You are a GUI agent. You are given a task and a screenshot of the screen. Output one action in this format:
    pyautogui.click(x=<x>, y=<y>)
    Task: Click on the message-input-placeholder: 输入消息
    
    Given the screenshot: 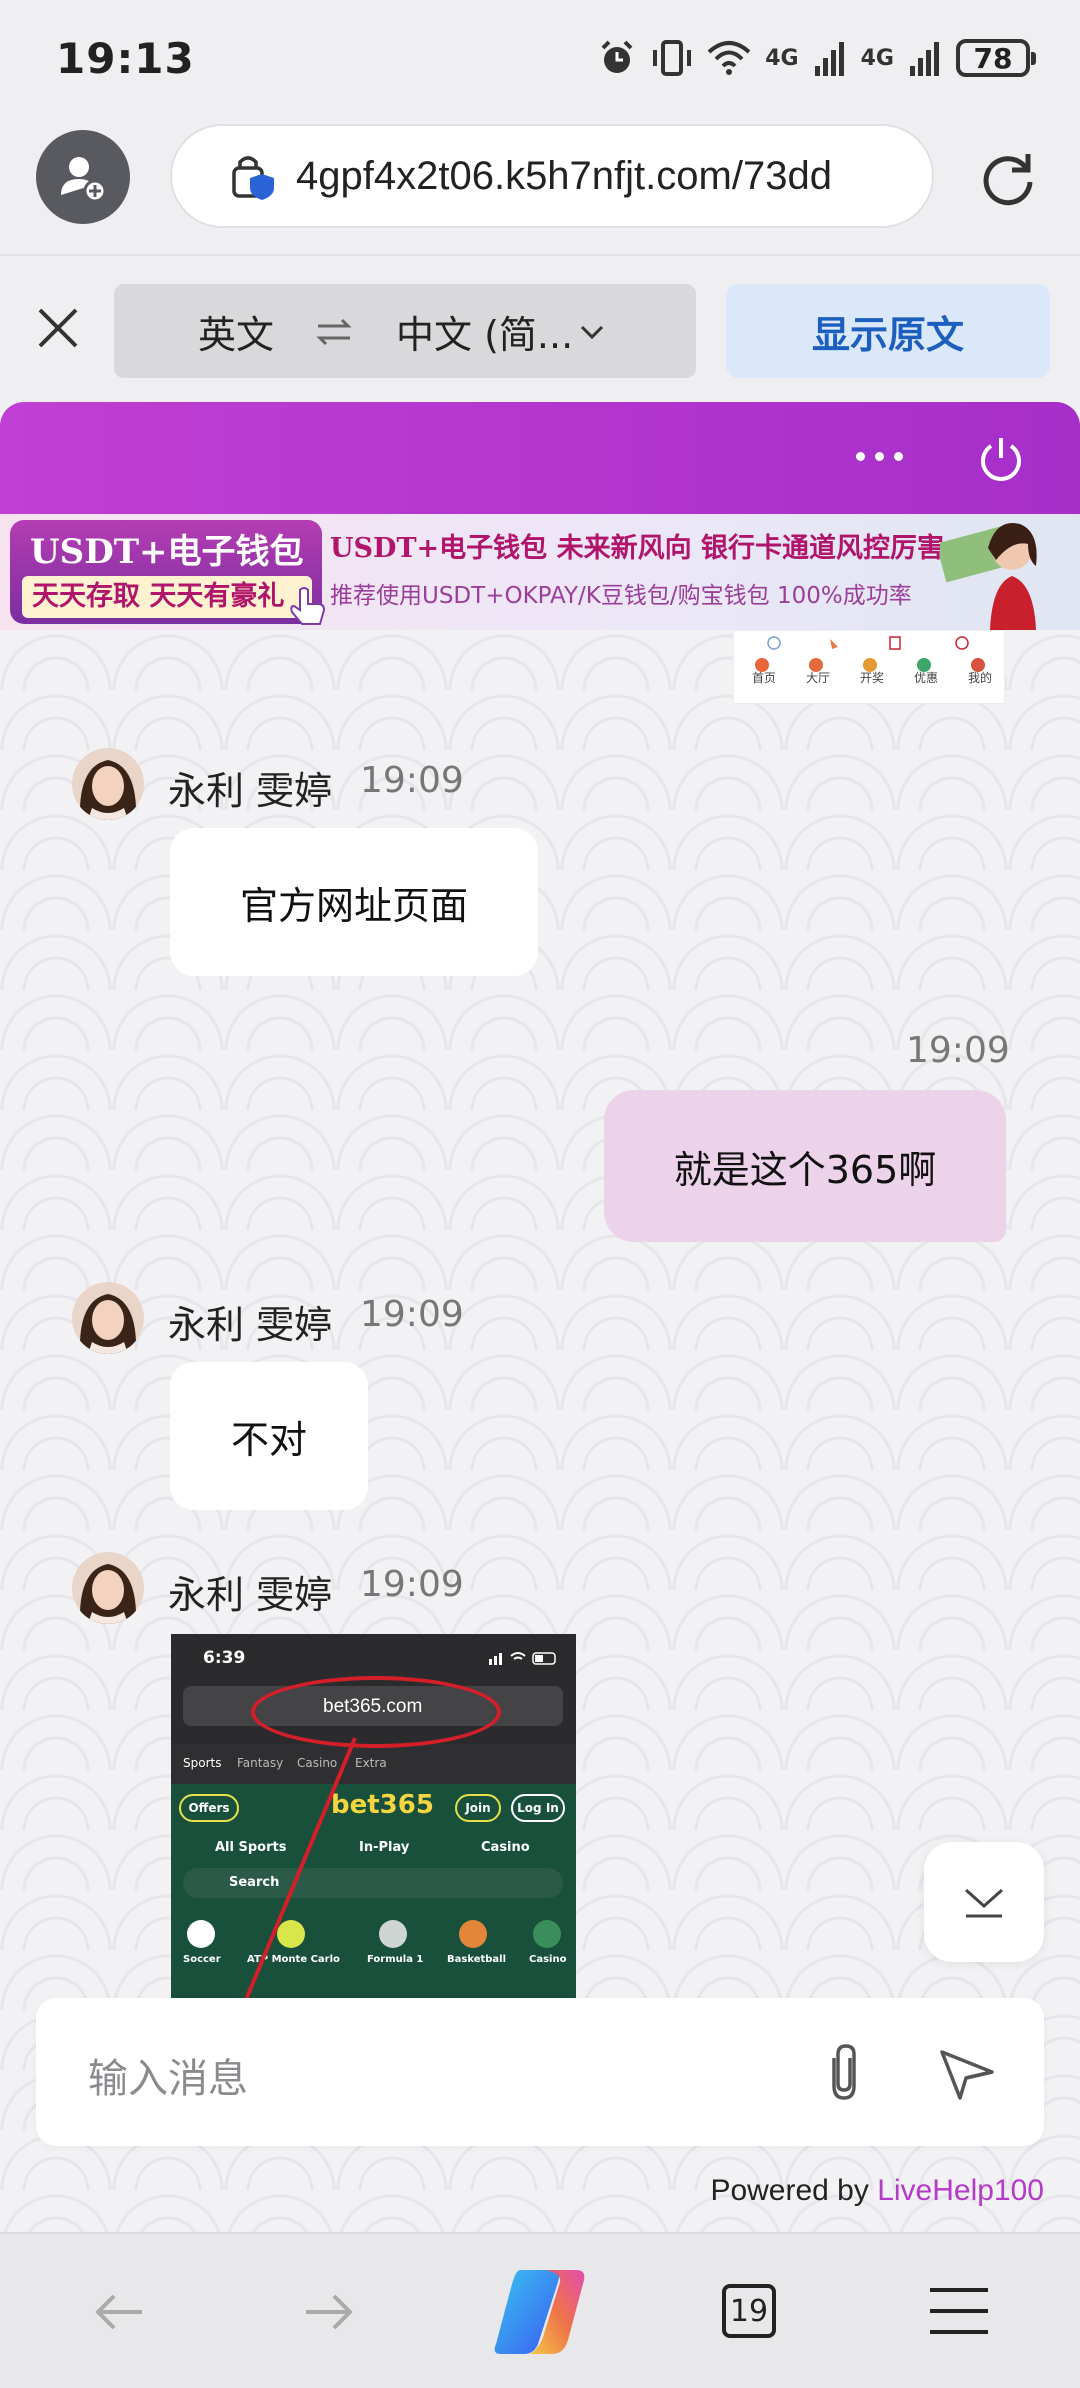 What is the action you would take?
    pyautogui.click(x=168, y=2075)
    